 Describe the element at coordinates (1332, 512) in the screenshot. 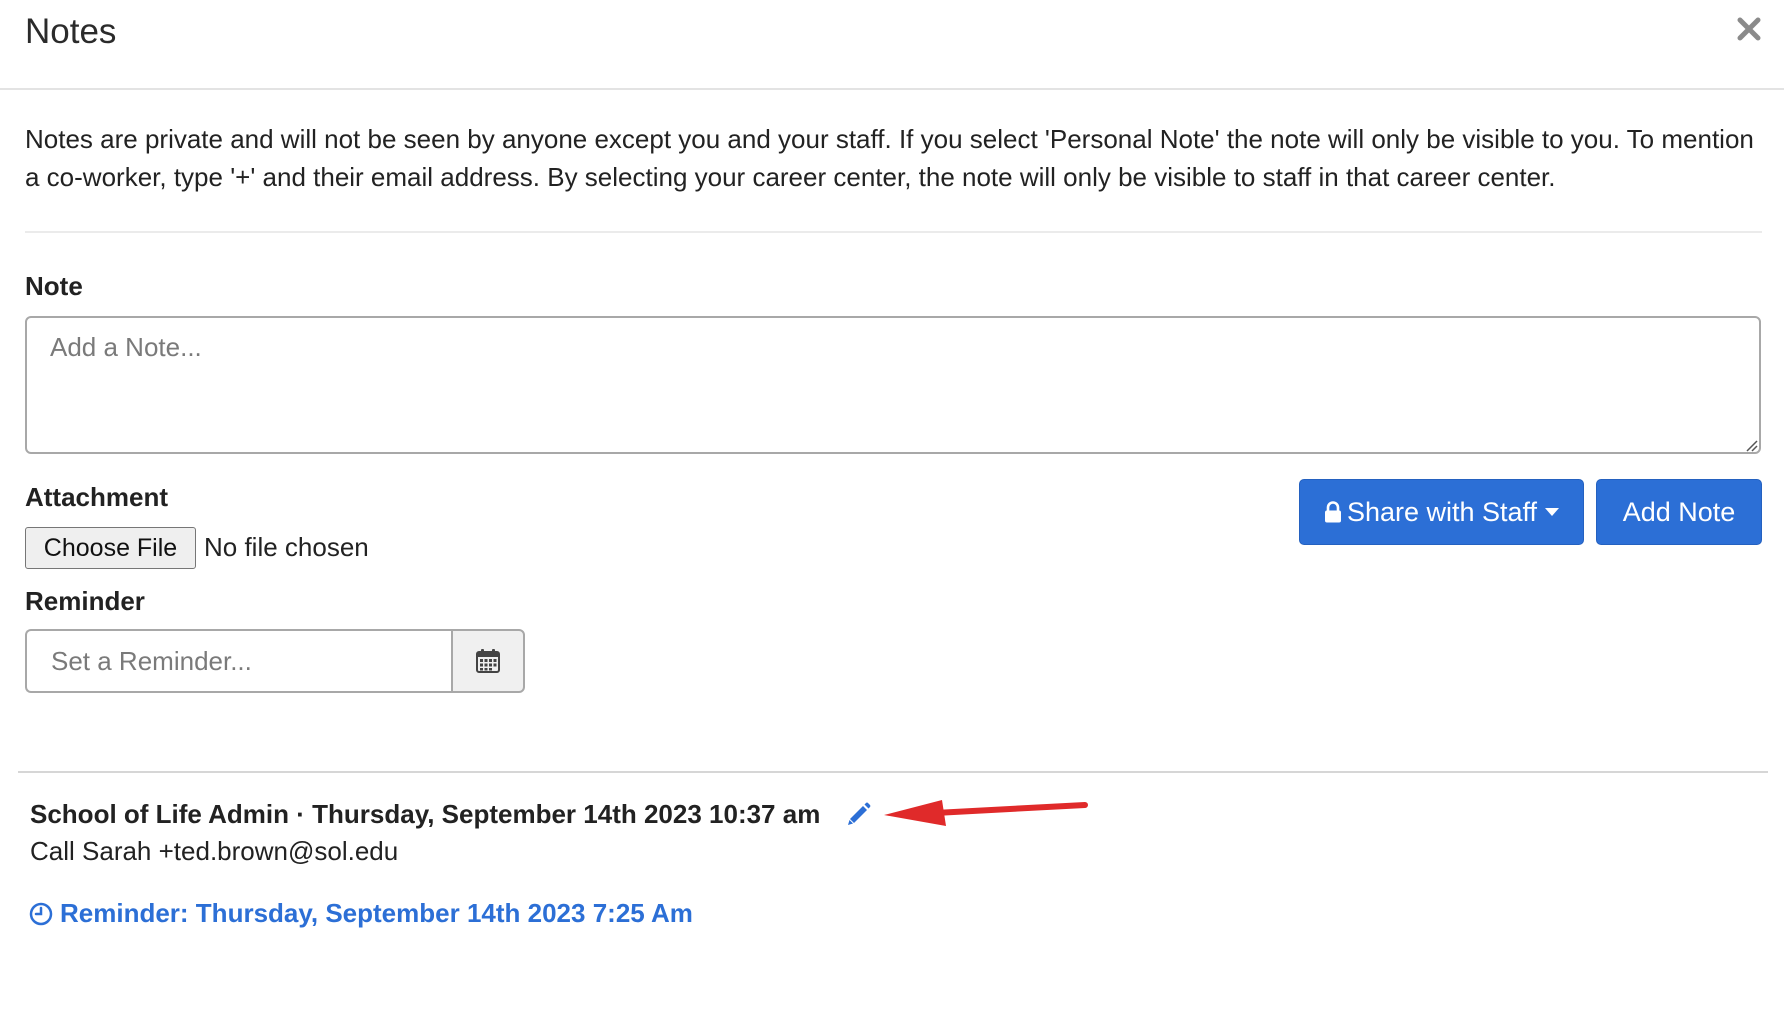

I see `lock-icon` at that location.